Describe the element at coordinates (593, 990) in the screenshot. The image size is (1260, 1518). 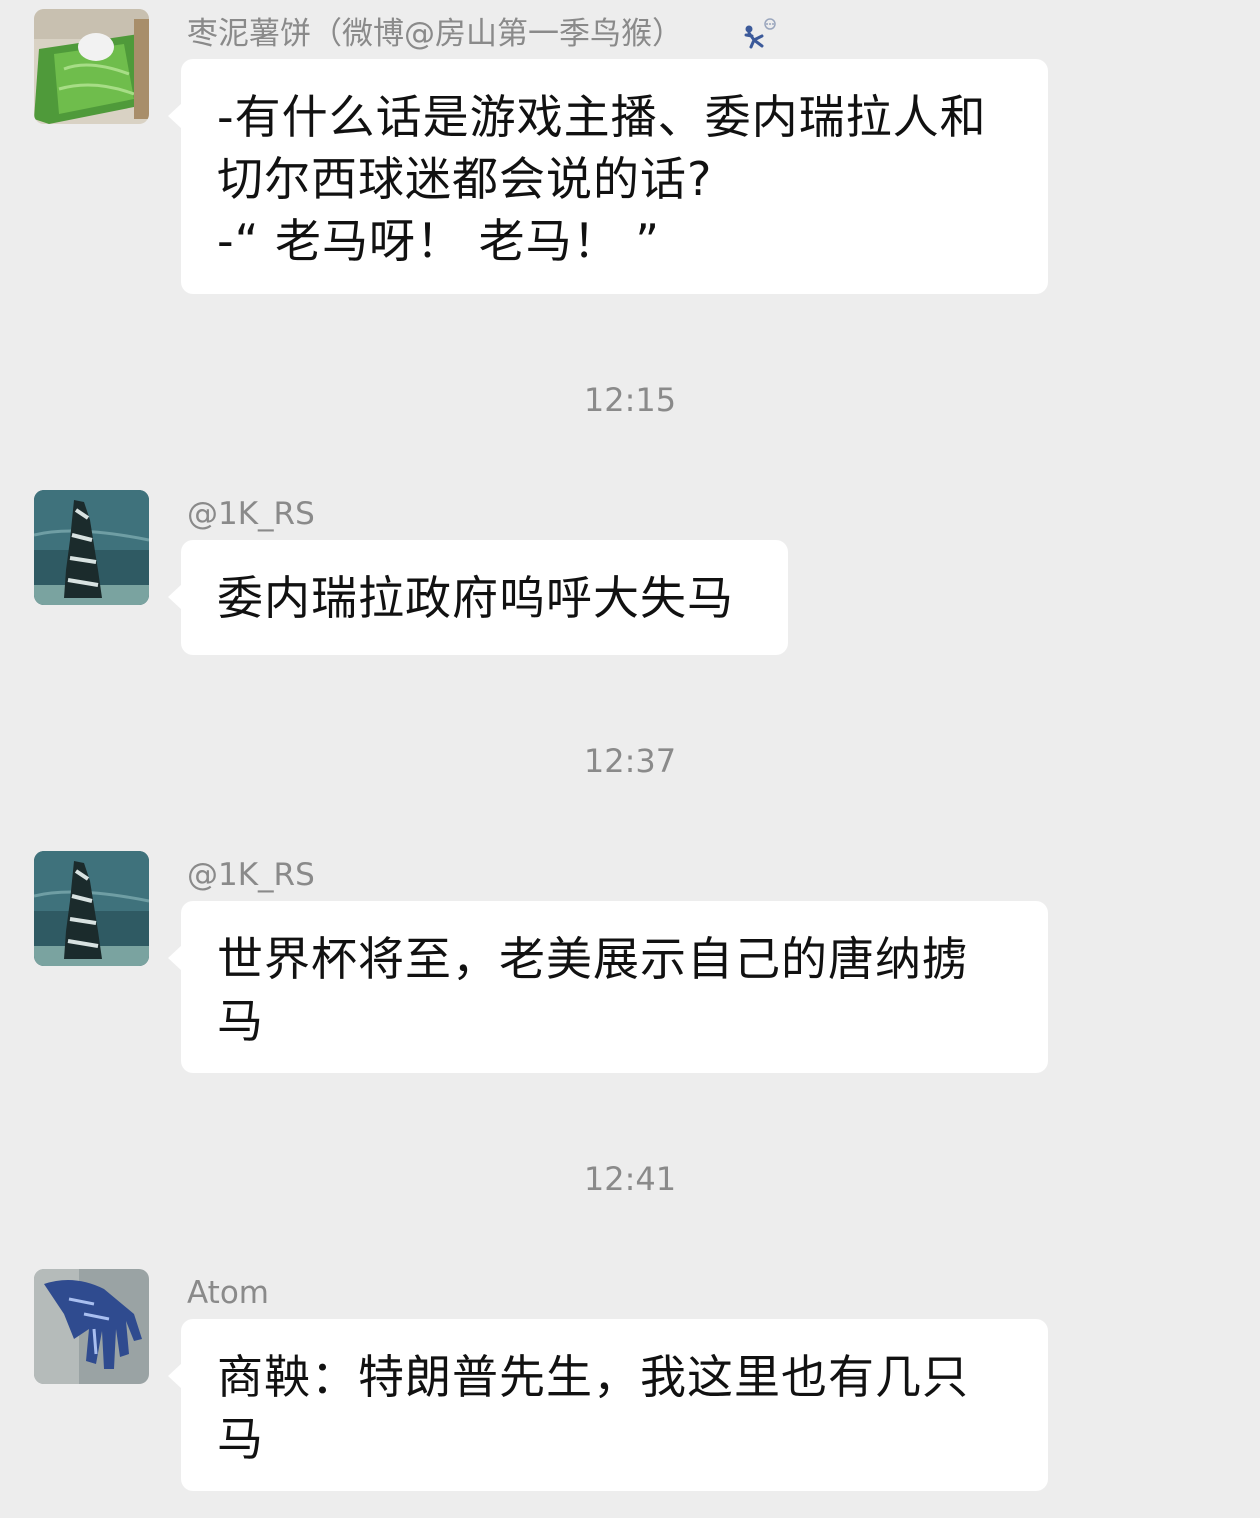
I see `message-text: 世界杯将至，老美展示自己的唐纳掳 马` at that location.